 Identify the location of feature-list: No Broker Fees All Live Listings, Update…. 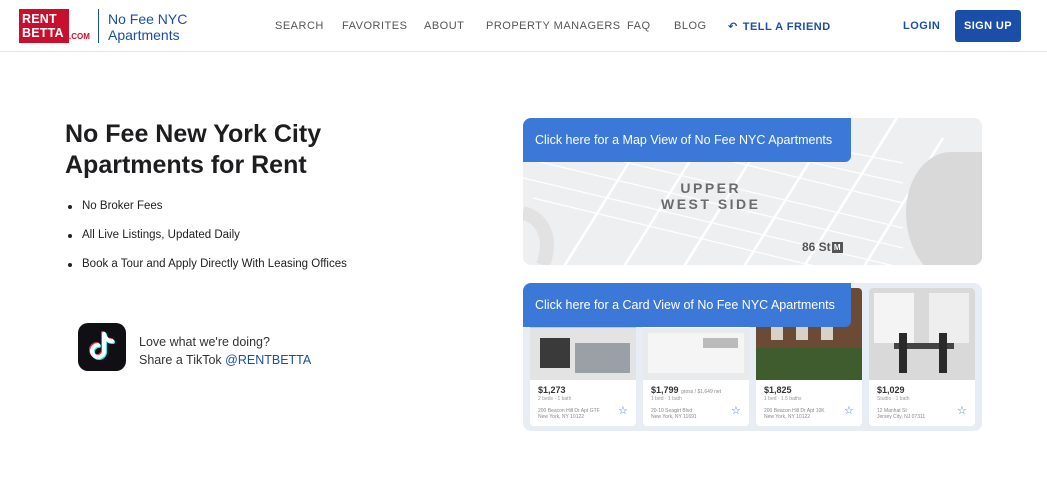
(207, 243).